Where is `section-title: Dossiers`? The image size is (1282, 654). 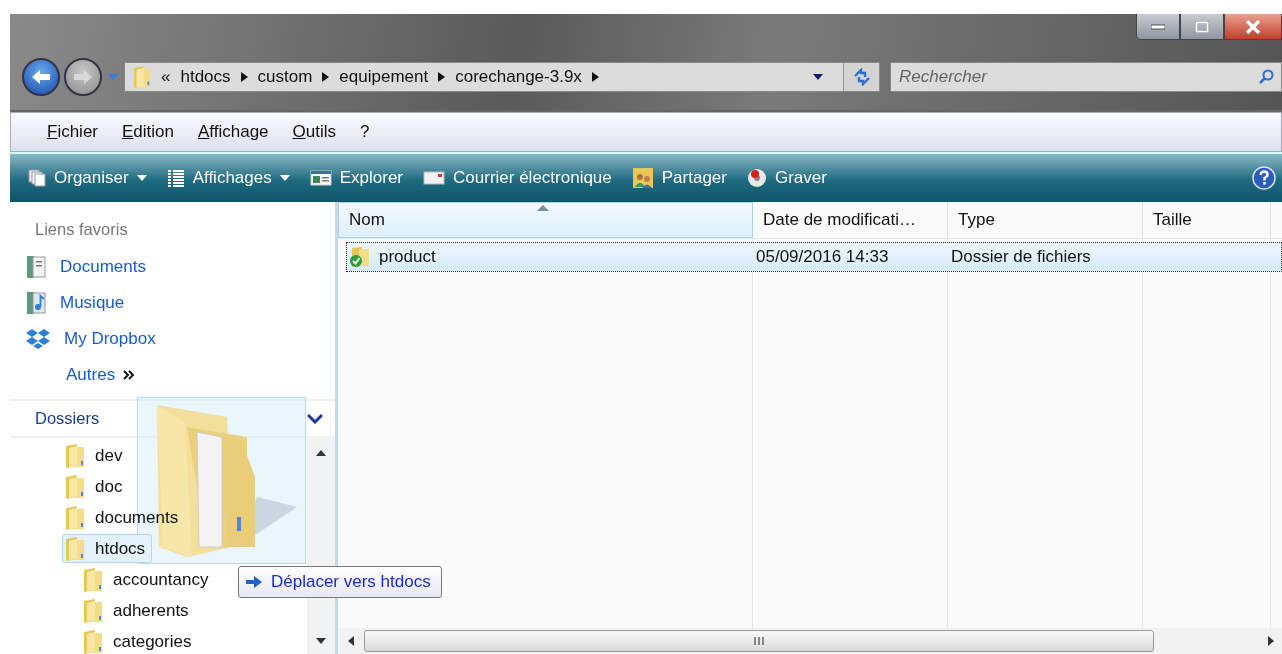 section-title: Dossiers is located at coordinates (63, 418).